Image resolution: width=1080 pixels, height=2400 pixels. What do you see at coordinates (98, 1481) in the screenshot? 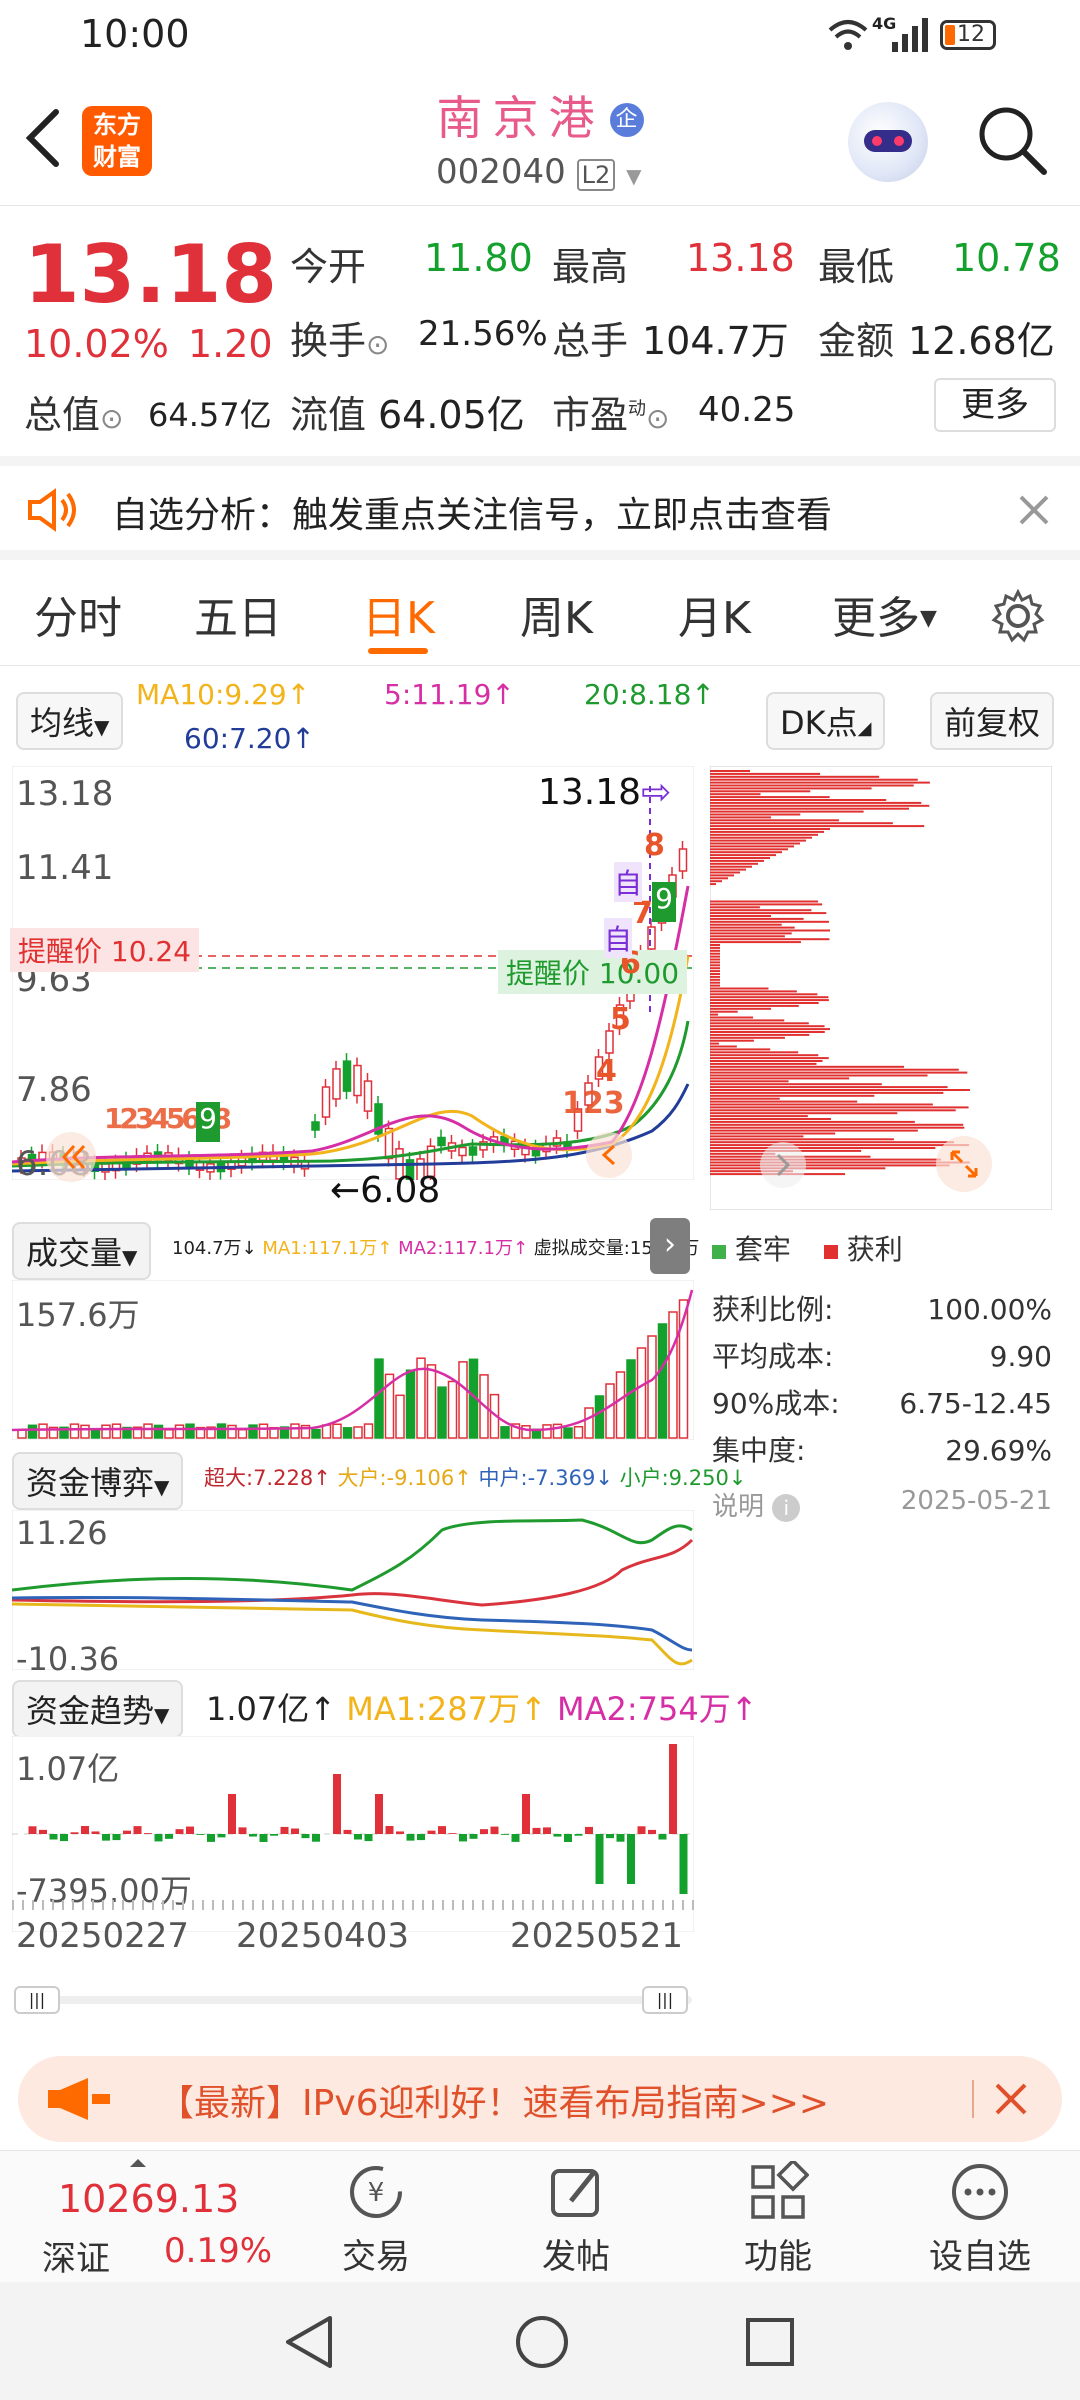
I see `fund-game-selector: 资金博弈▼` at bounding box center [98, 1481].